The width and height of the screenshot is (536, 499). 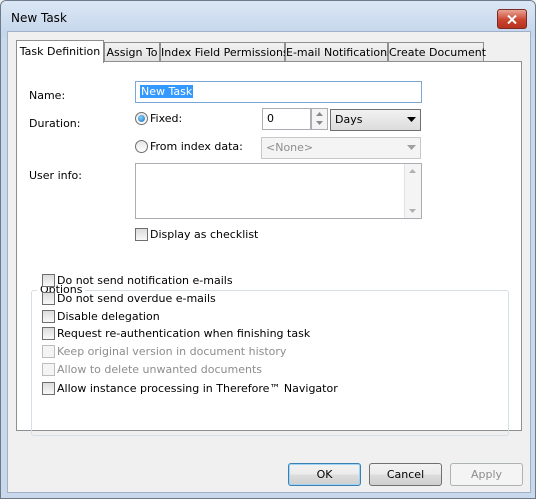 I want to click on cancel-button: Cancel, so click(x=405, y=474).